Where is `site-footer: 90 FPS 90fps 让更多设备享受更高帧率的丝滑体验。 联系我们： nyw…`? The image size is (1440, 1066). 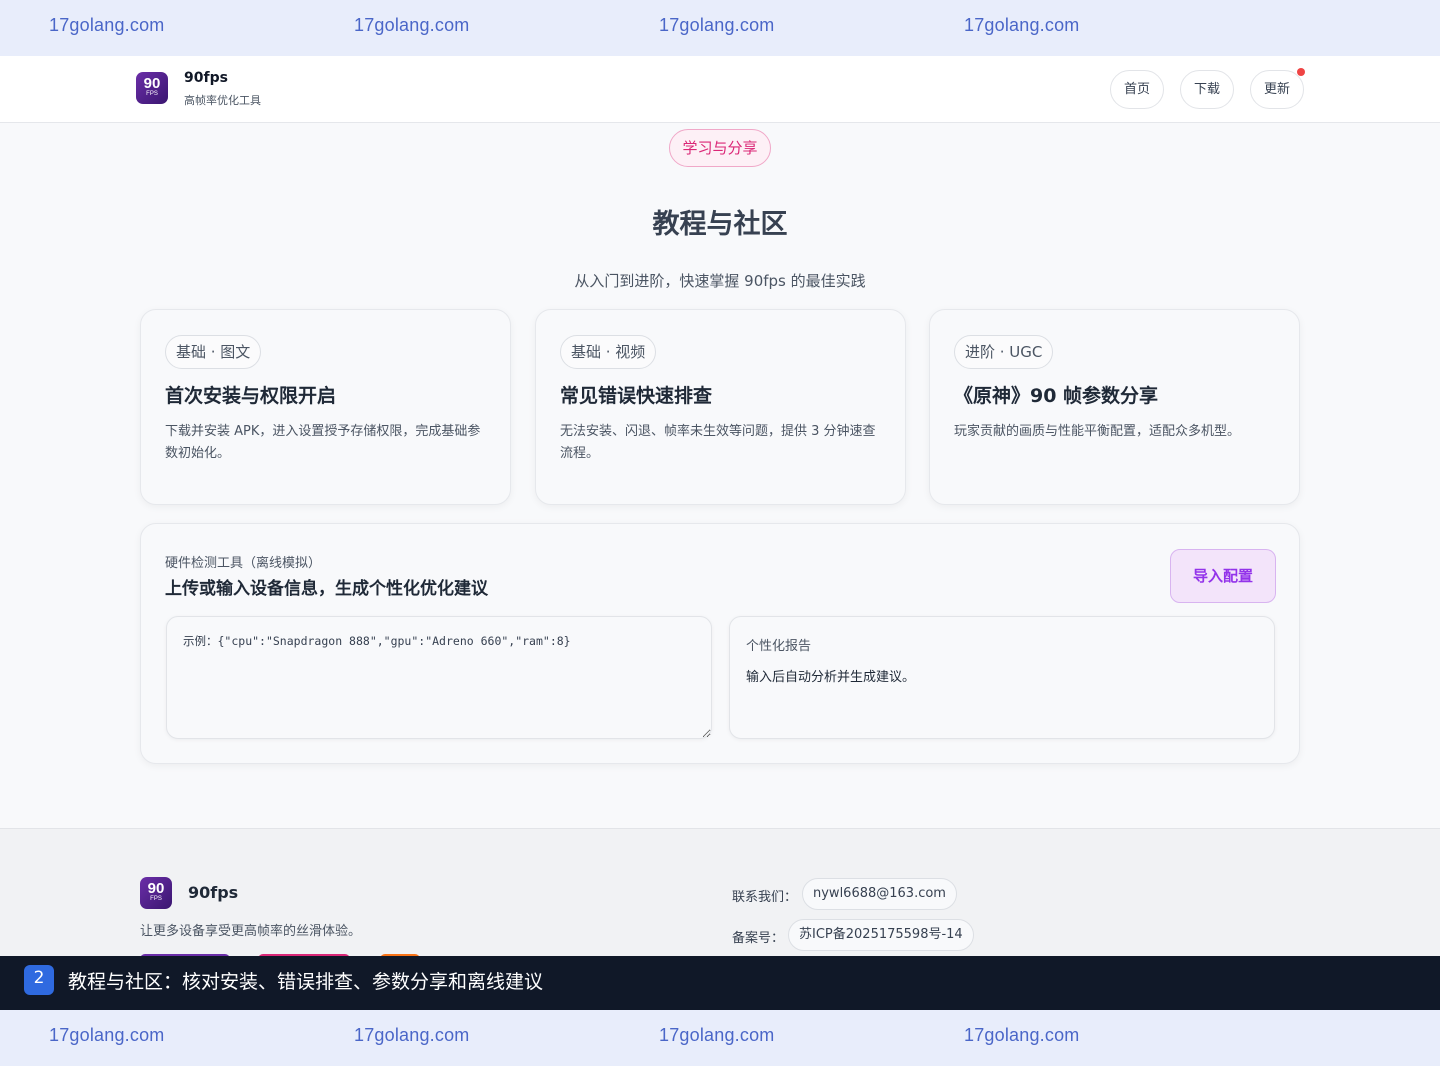 site-footer: 90 FPS 90fps 让更多设备享受更高帧率的丝滑体验。 联系我们： nyw… is located at coordinates (720, 892).